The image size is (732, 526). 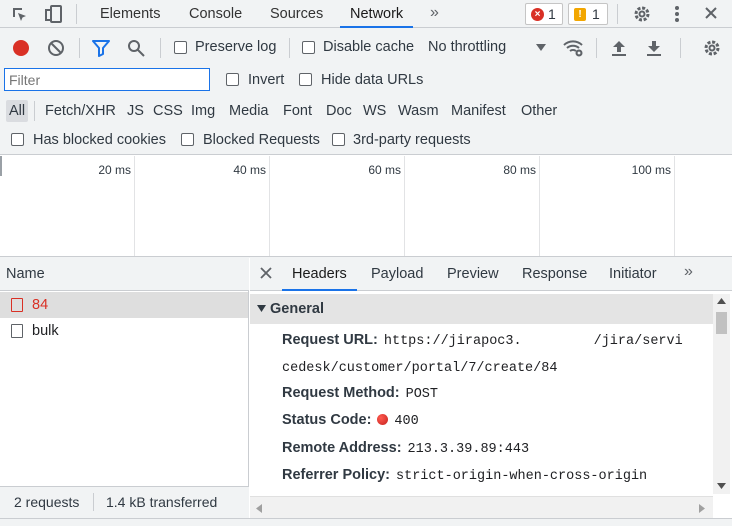 I want to click on warning-count-badge: ! 1, so click(x=588, y=14).